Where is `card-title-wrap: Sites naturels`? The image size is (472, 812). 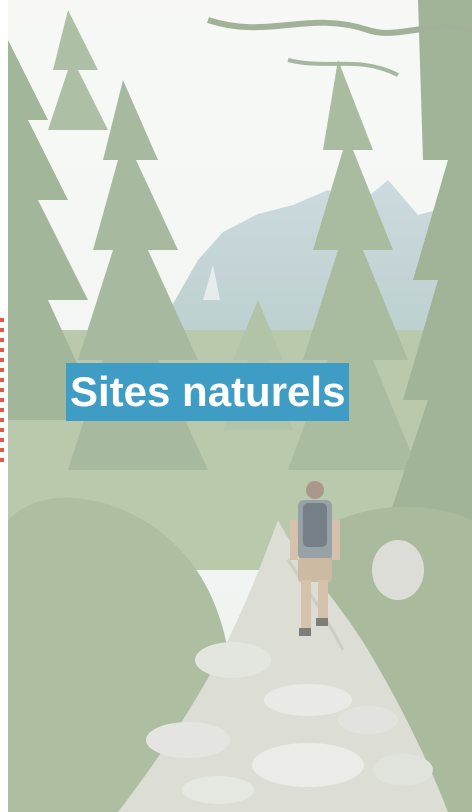
card-title-wrap: Sites naturels is located at coordinates (208, 392).